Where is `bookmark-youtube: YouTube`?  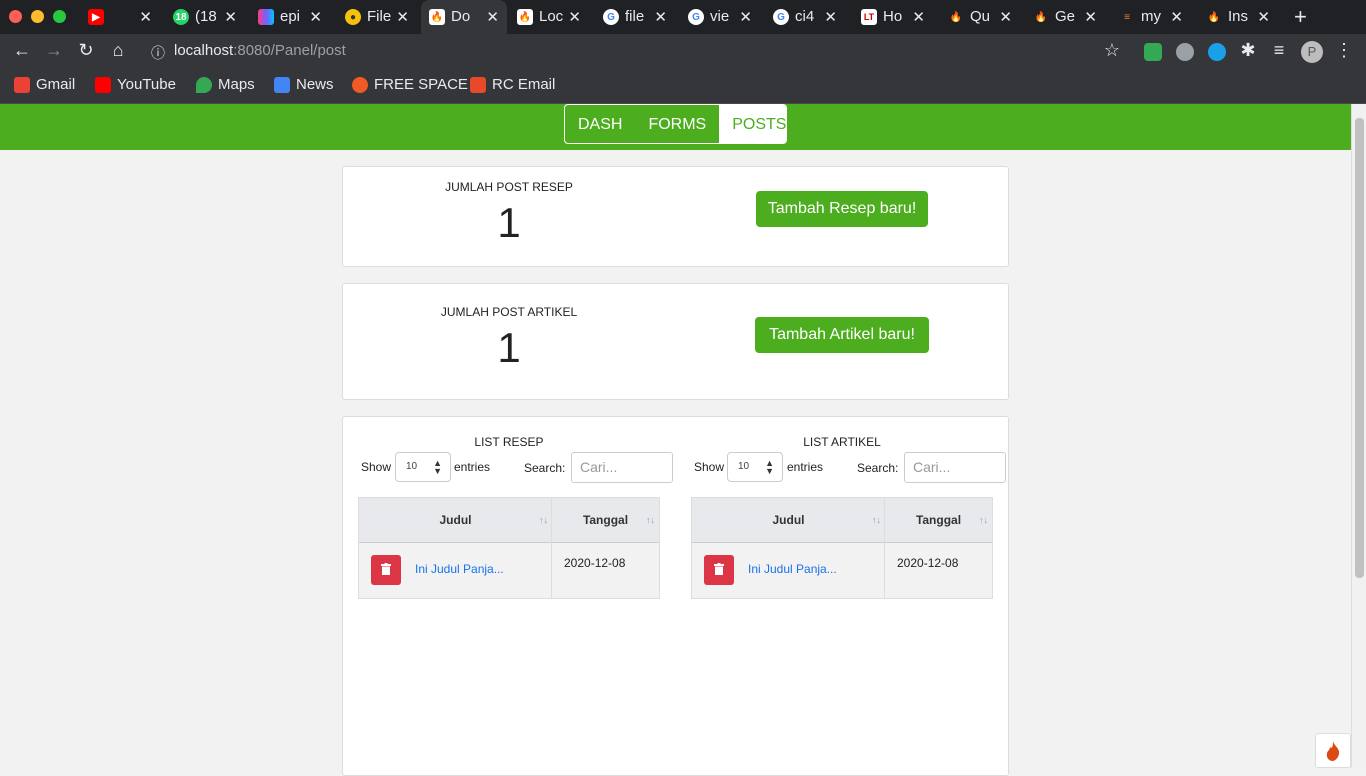 bookmark-youtube: YouTube is located at coordinates (135, 84).